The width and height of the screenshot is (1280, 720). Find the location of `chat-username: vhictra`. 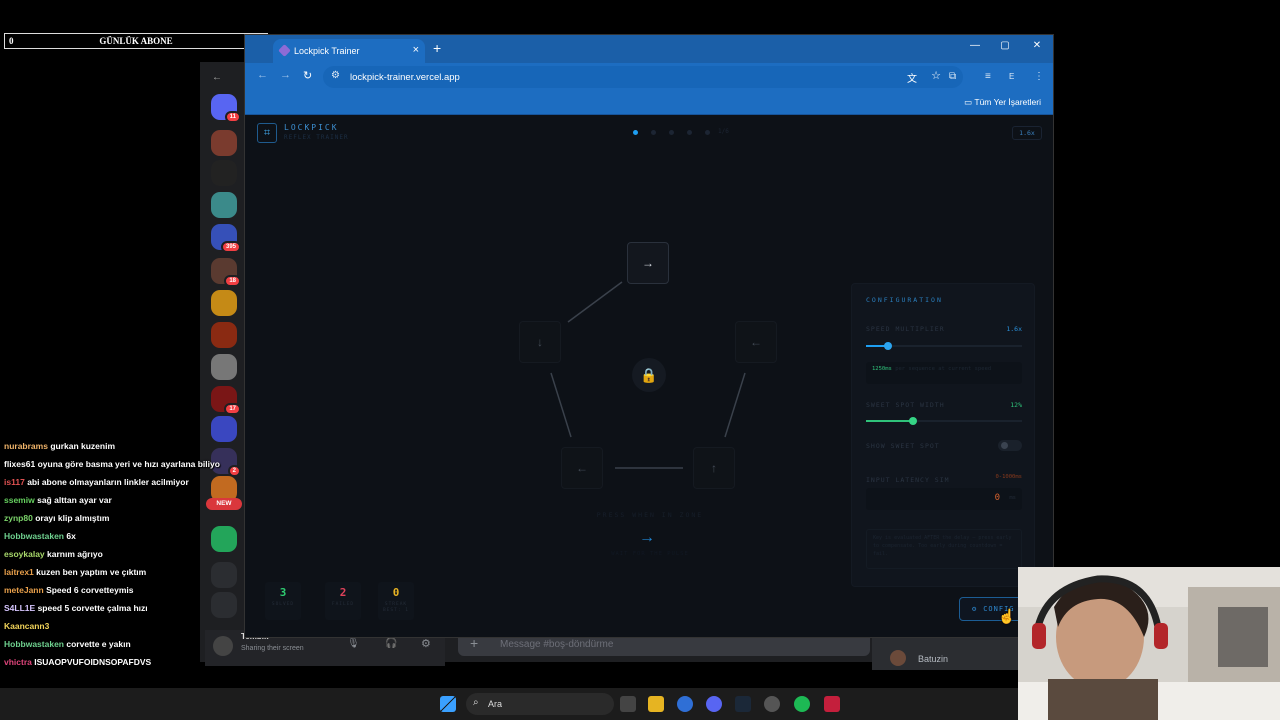

chat-username: vhictra is located at coordinates (18, 662).